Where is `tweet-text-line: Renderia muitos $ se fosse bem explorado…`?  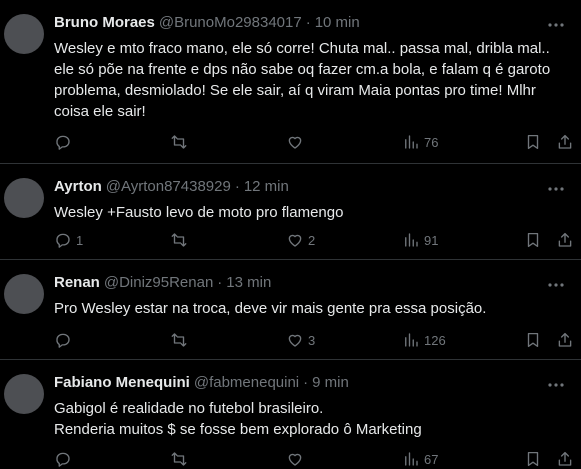 tweet-text-line: Renderia muitos $ se fosse bem explorado… is located at coordinates (238, 429).